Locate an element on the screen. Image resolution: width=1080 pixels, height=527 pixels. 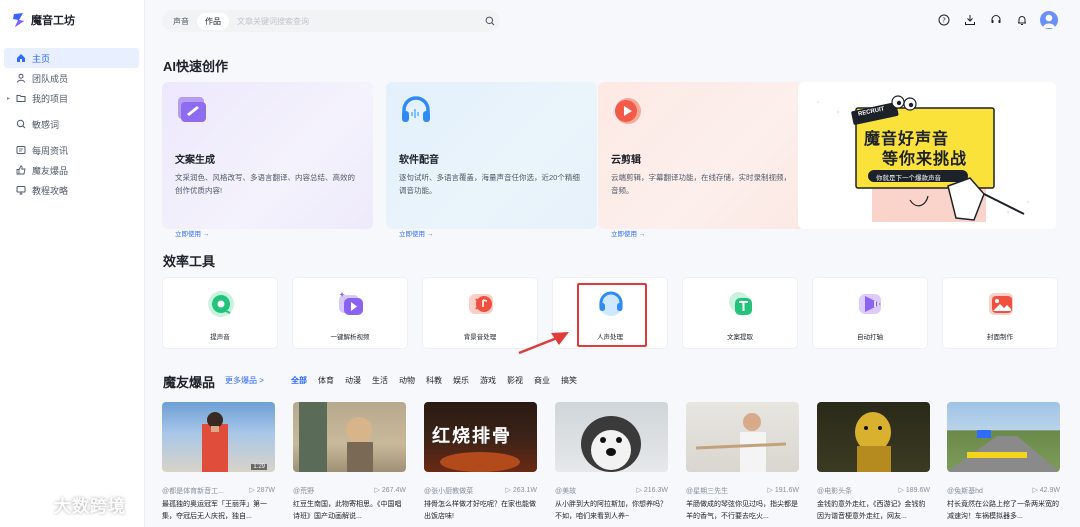
ai-card-desc: 文采润色、风格改写、多语言翻译、内容总结、高效的创作优质内容! is located at coordinates (265, 184).